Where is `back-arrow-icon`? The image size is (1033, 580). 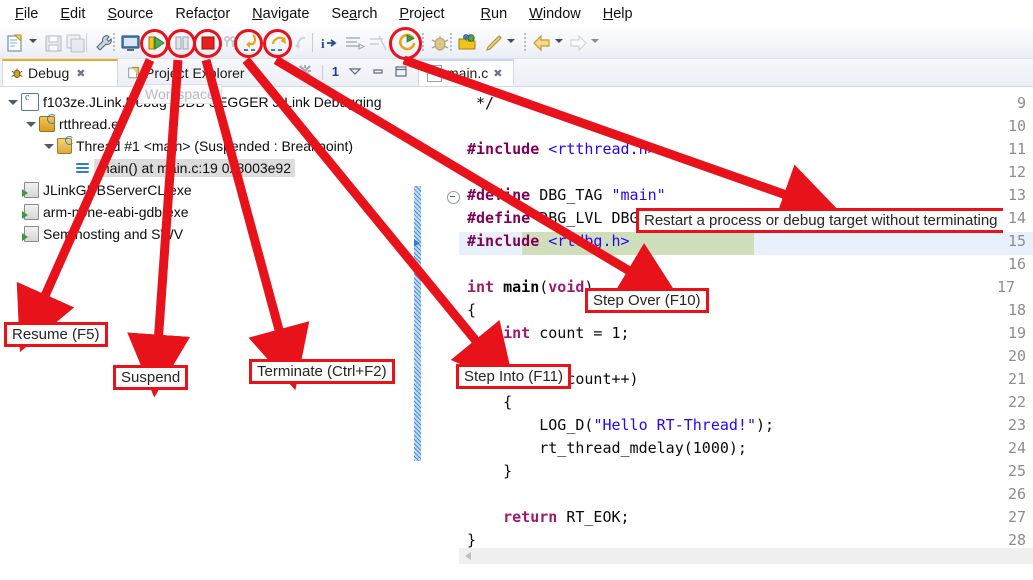 back-arrow-icon is located at coordinates (542, 43).